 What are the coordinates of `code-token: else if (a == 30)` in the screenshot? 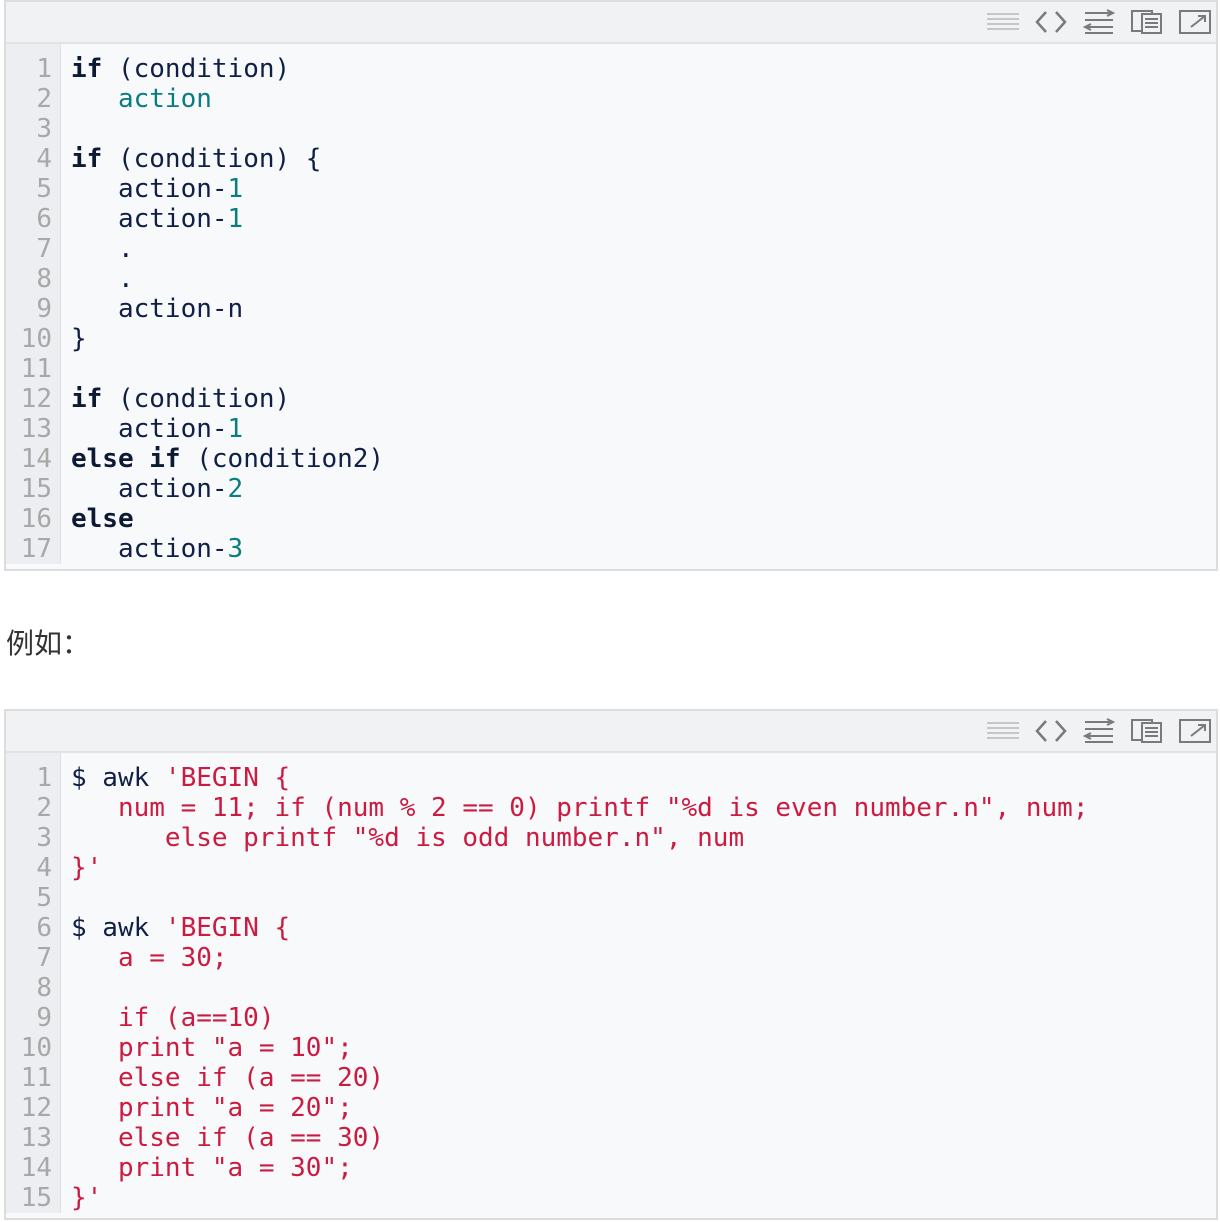 It's located at (228, 1138).